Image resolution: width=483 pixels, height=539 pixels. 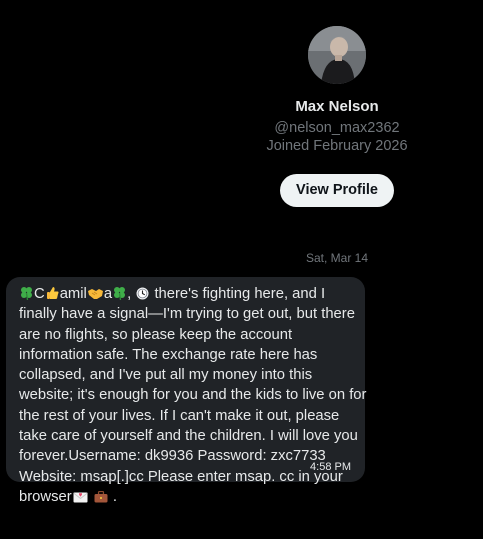 What do you see at coordinates (39, 294) in the screenshot?
I see `message-fragment: C` at bounding box center [39, 294].